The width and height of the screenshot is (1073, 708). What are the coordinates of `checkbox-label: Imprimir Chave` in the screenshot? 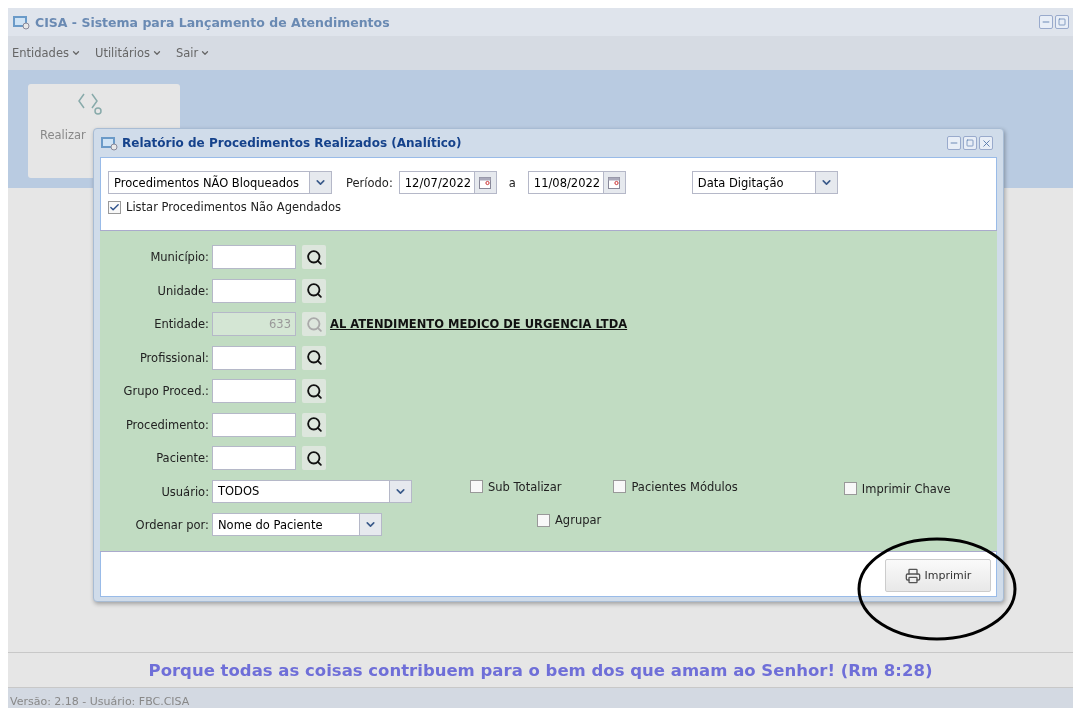 It's located at (906, 488).